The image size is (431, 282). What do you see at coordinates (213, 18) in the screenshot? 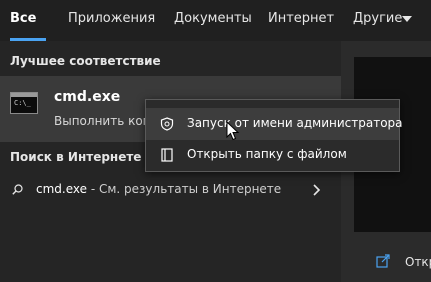
I see `tab-documents: Документы` at bounding box center [213, 18].